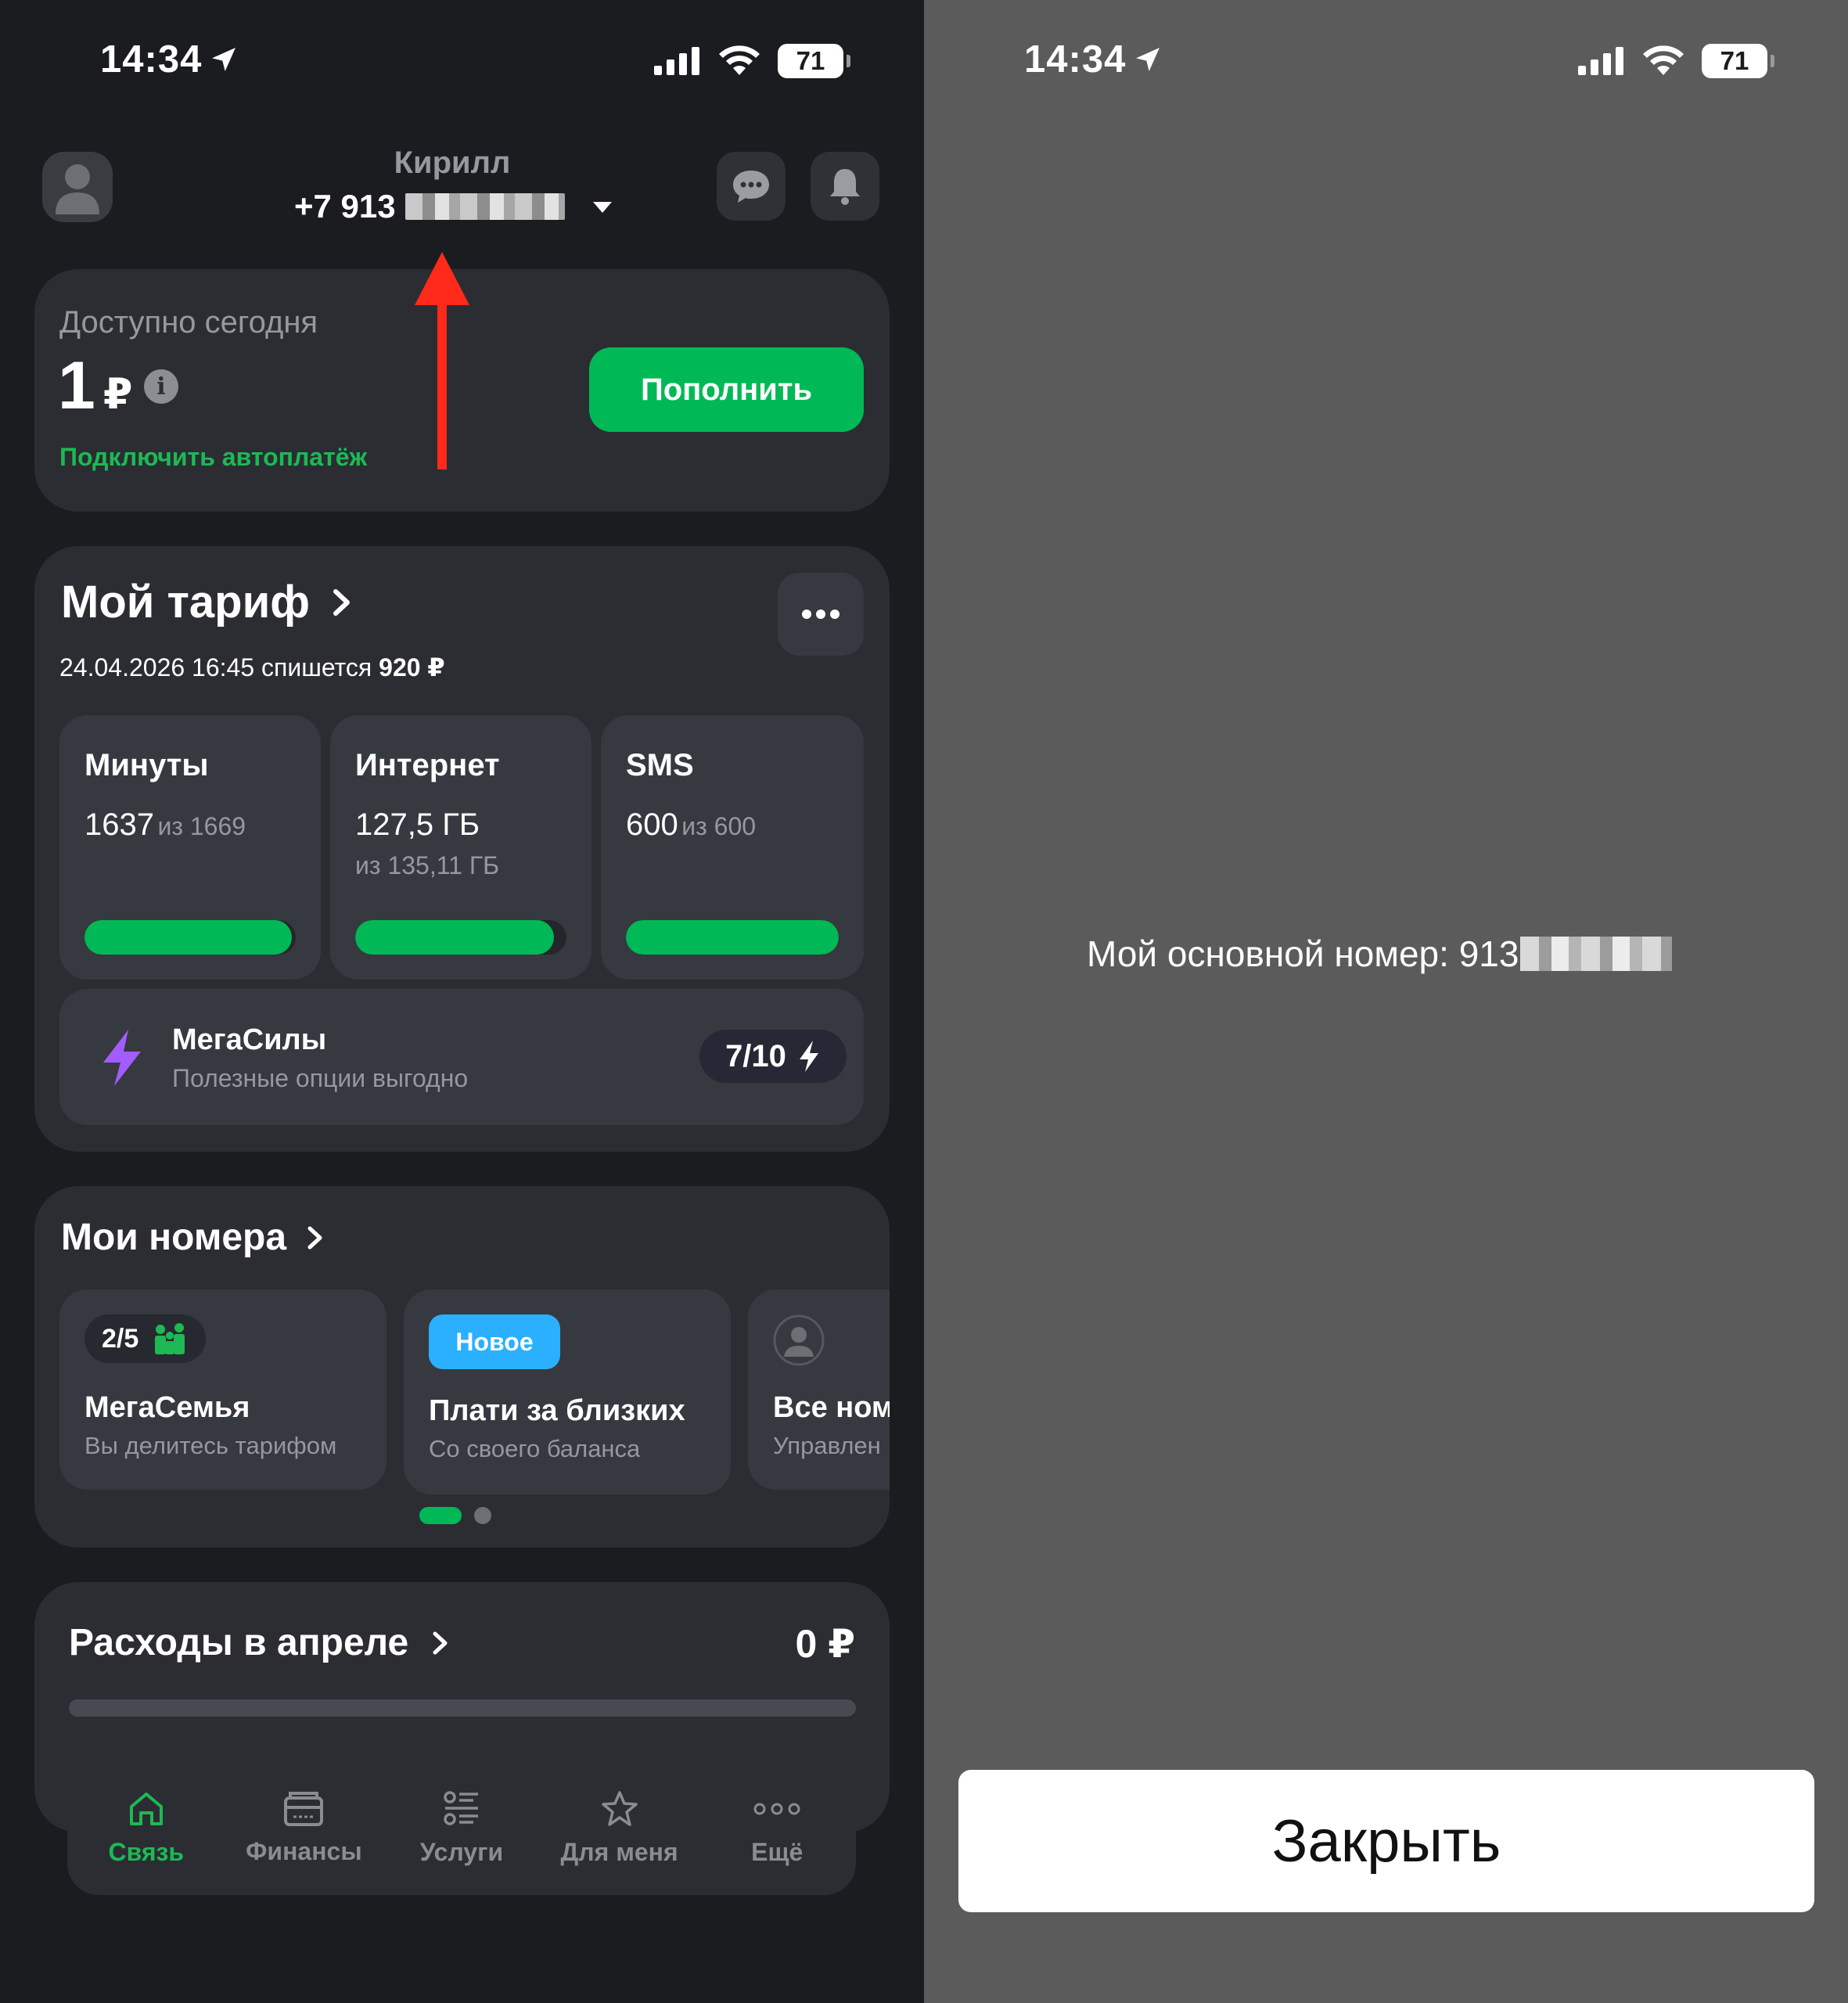  What do you see at coordinates (819, 1390) in the screenshot?
I see `all-numbers-card: Все ном Управлен` at bounding box center [819, 1390].